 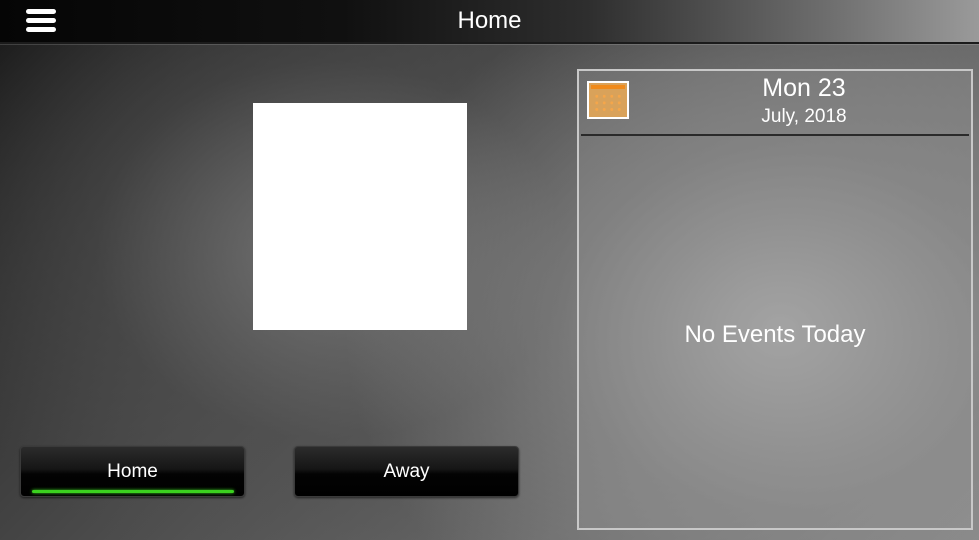 I want to click on menu-bar-middle, so click(x=41, y=20).